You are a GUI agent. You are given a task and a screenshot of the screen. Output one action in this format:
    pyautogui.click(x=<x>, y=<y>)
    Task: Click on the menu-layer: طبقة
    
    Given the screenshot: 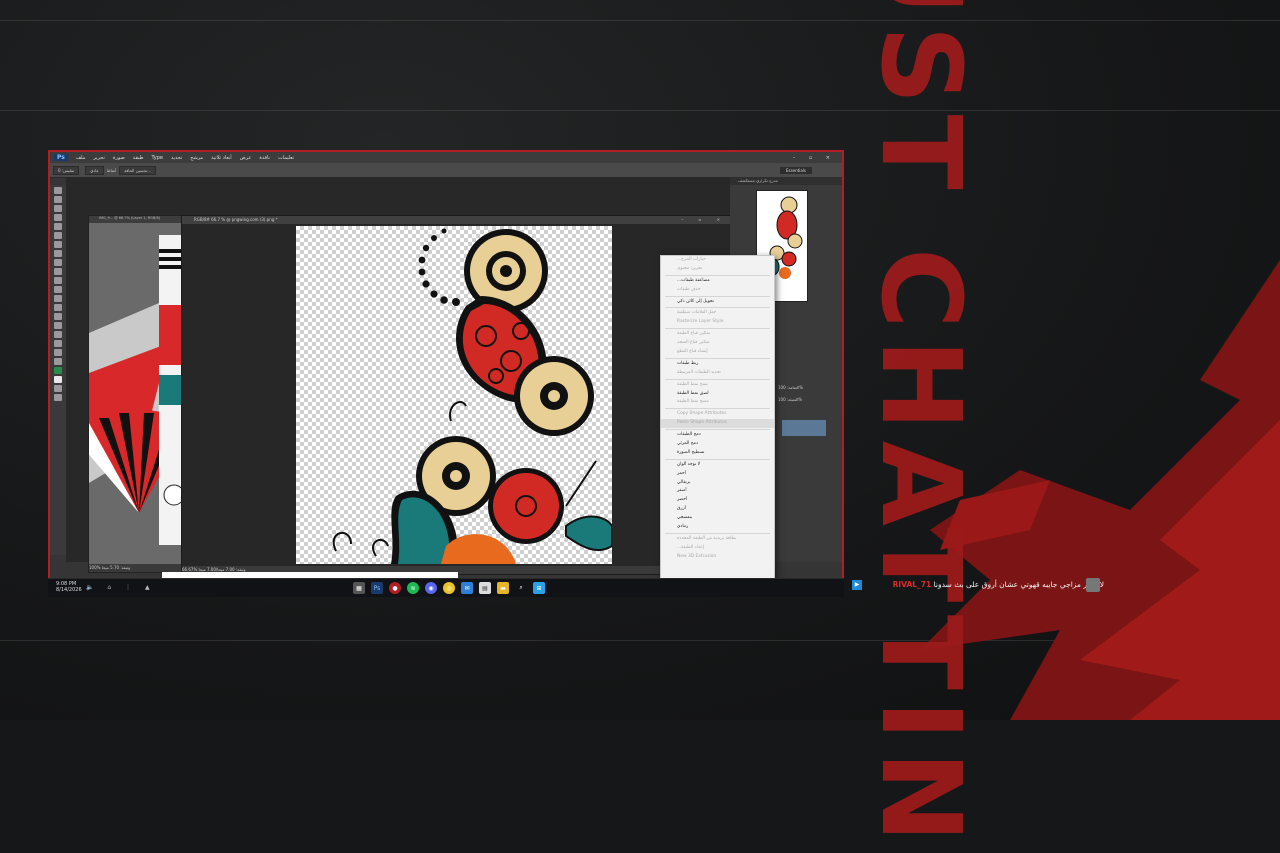 What is the action you would take?
    pyautogui.click(x=138, y=158)
    